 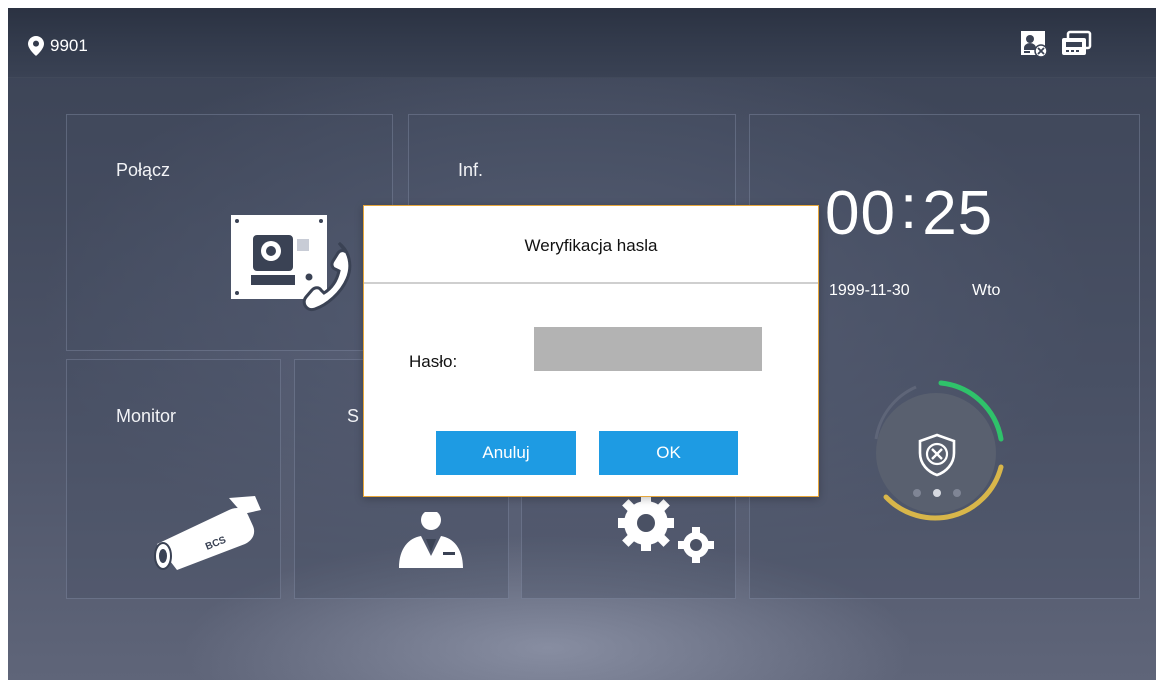 What do you see at coordinates (353, 416) in the screenshot?
I see `tile-service-label: S` at bounding box center [353, 416].